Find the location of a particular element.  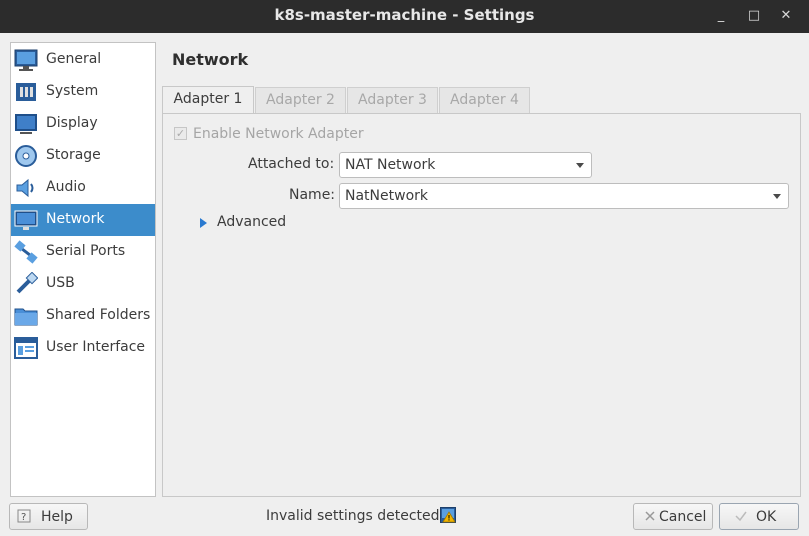

cancel-button: Cancel is located at coordinates (673, 516).